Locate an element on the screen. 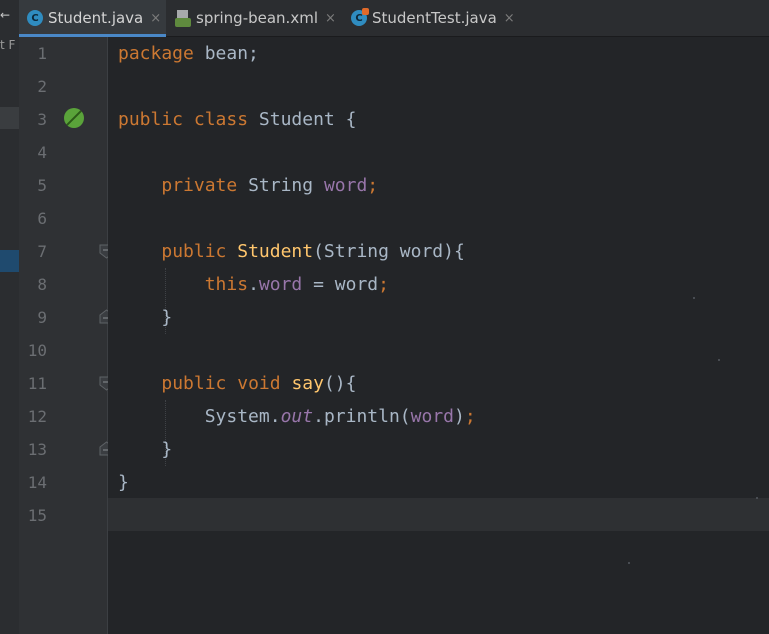  line-number: 15 is located at coordinates (37, 515).